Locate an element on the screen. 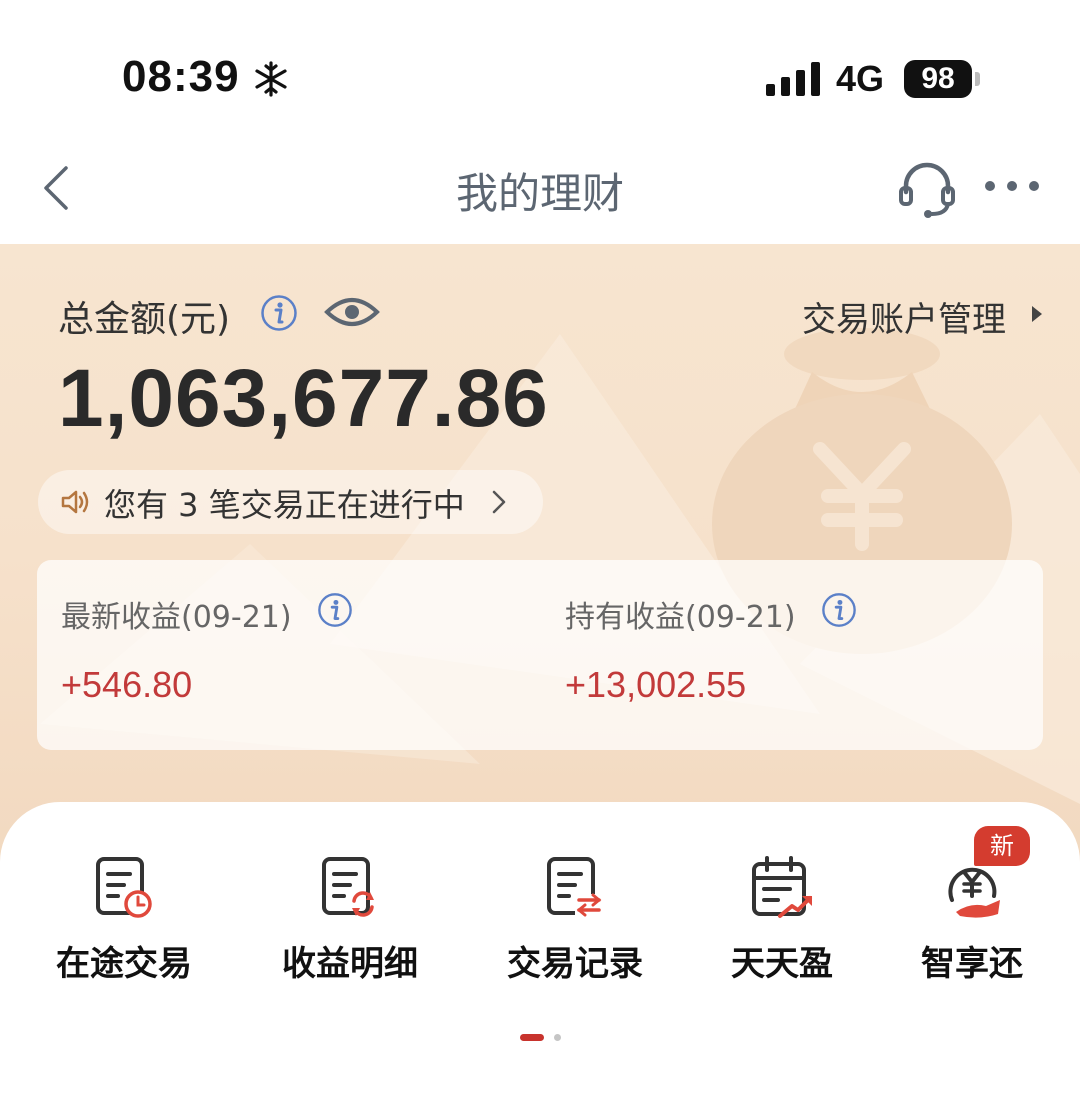 This screenshot has width=1080, height=1094. more-icon is located at coordinates (1012, 186).